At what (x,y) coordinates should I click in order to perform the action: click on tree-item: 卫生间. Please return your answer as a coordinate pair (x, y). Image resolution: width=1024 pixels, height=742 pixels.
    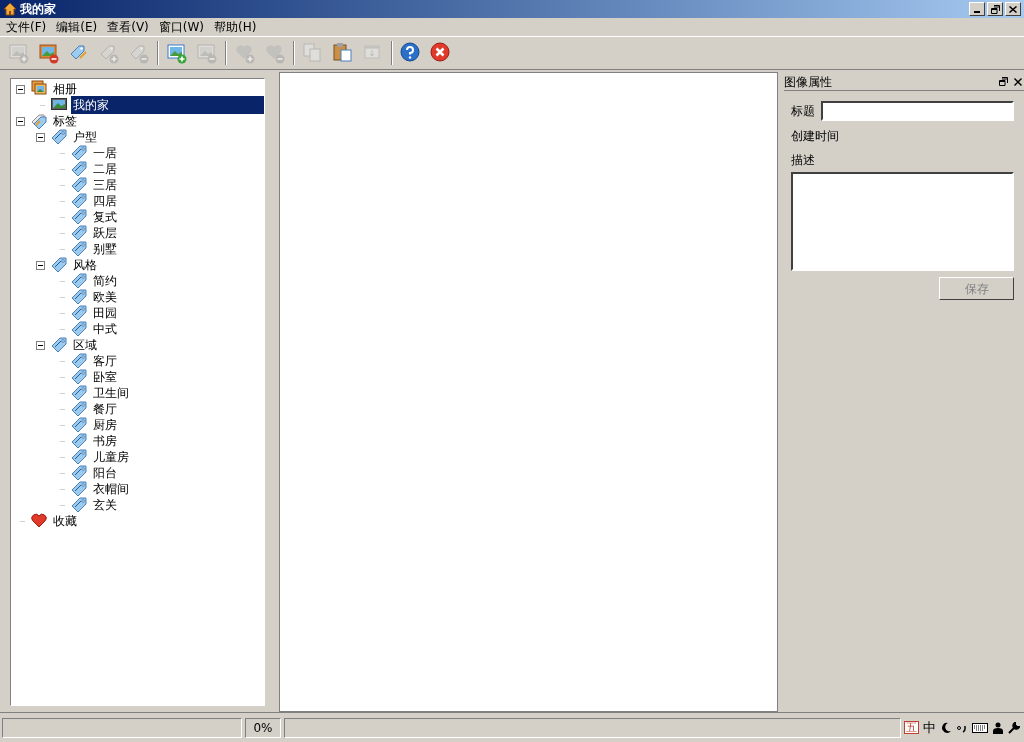
    Looking at the image, I should click on (111, 393).